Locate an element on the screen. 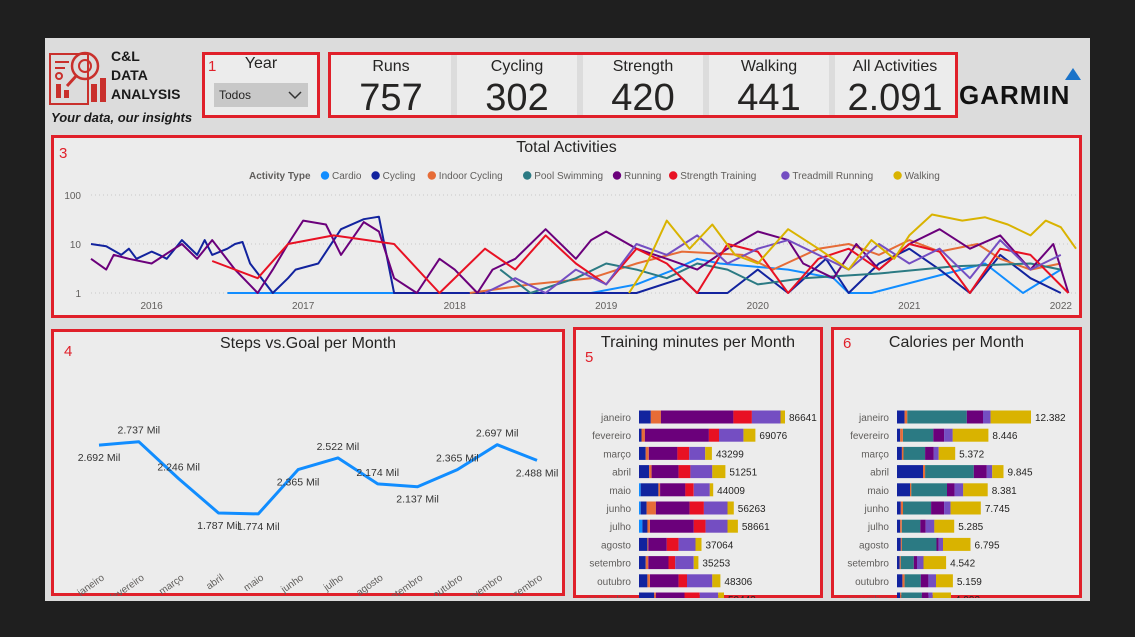 The image size is (1135, 637). bar-total-label: 86641 is located at coordinates (803, 418).